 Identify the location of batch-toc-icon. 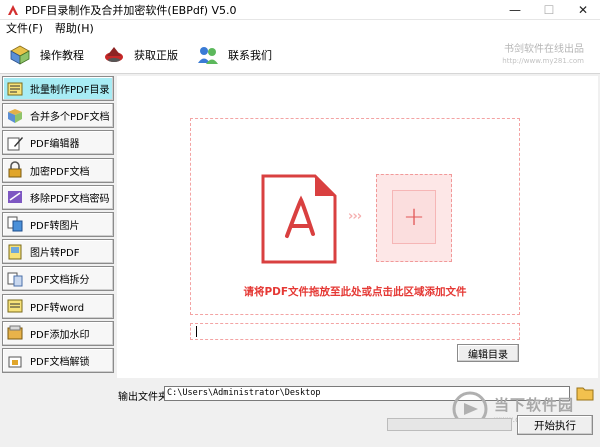
(15, 89).